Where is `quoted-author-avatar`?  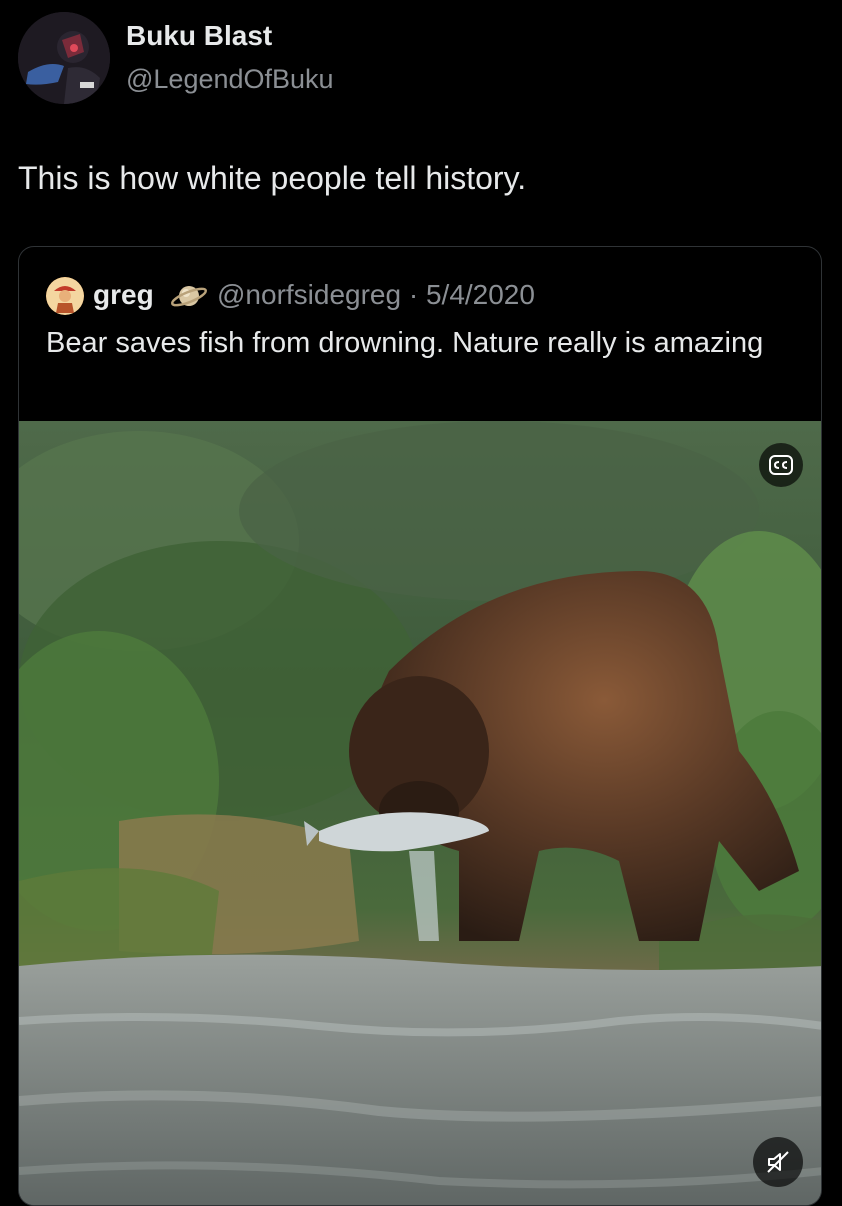 quoted-author-avatar is located at coordinates (65, 296).